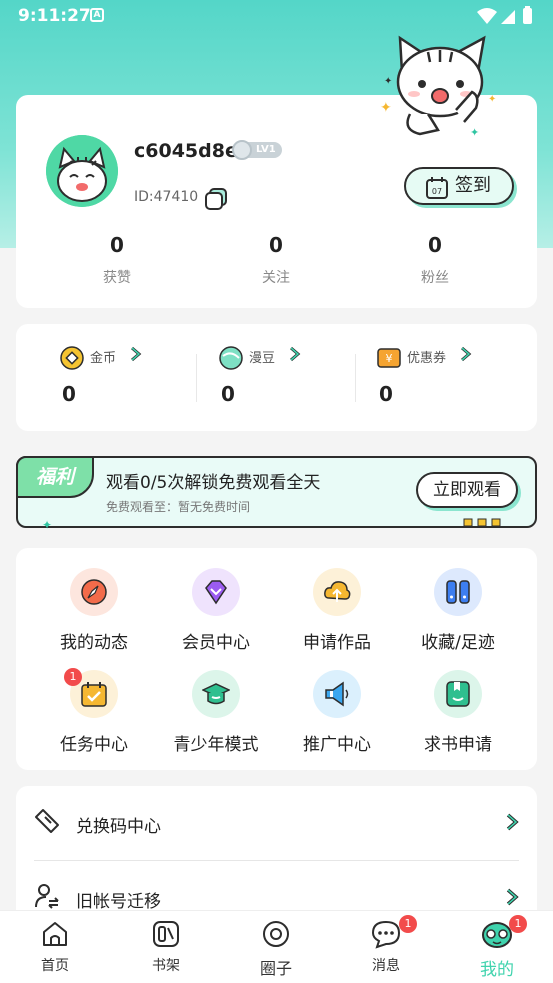 This screenshot has width=553, height=983. Describe the element at coordinates (276, 16) in the screenshot. I see `status-bar: 9:11:27 A` at that location.